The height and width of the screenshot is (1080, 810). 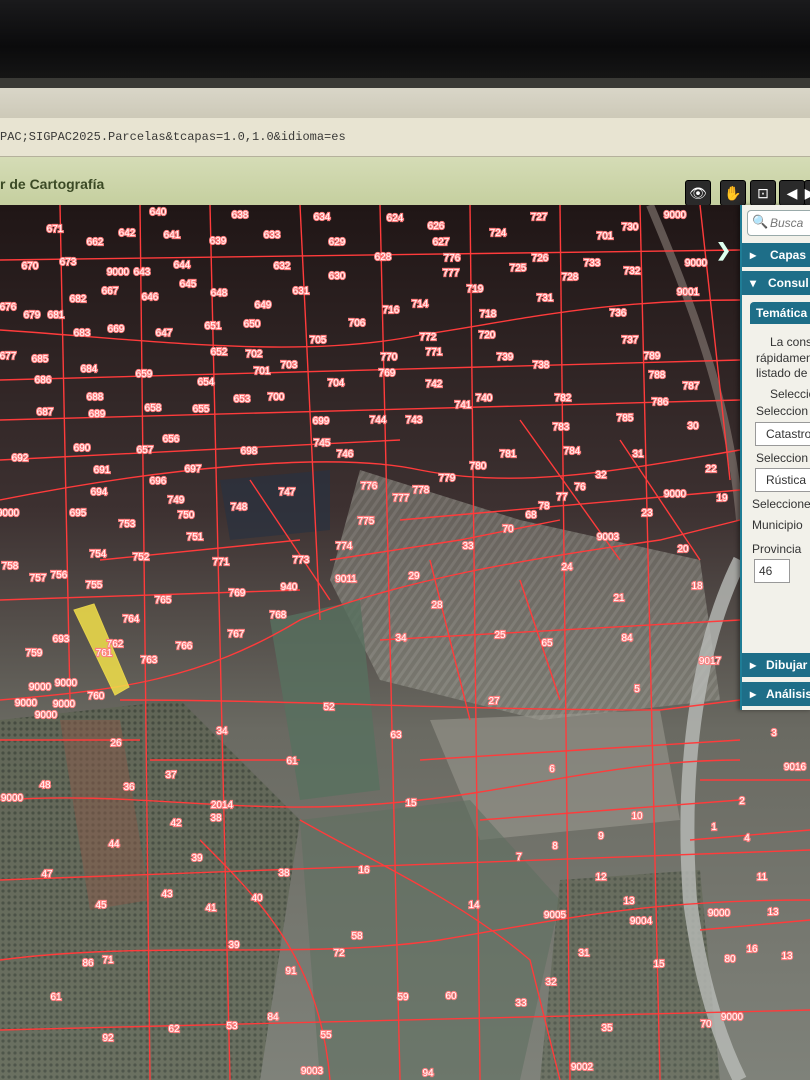 What do you see at coordinates (693, 426) in the screenshot?
I see `parcel-label: 30` at bounding box center [693, 426].